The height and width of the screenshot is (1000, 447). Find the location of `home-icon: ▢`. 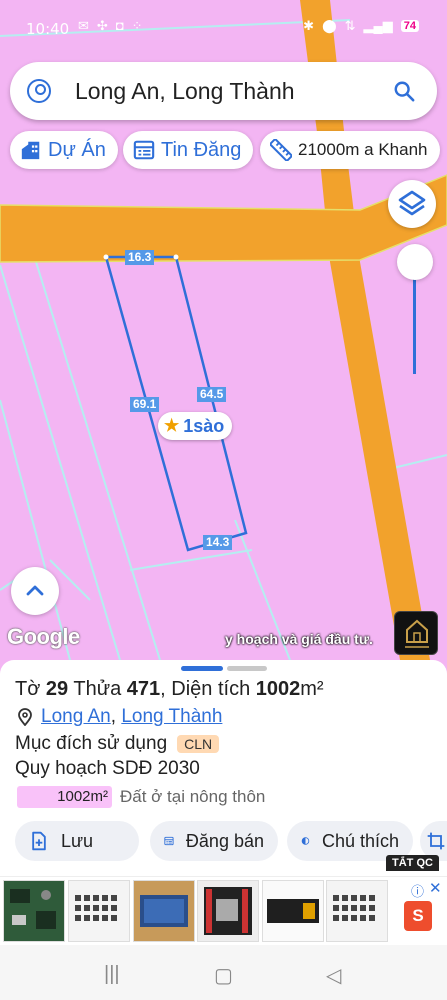

home-icon: ▢ is located at coordinates (223, 975).